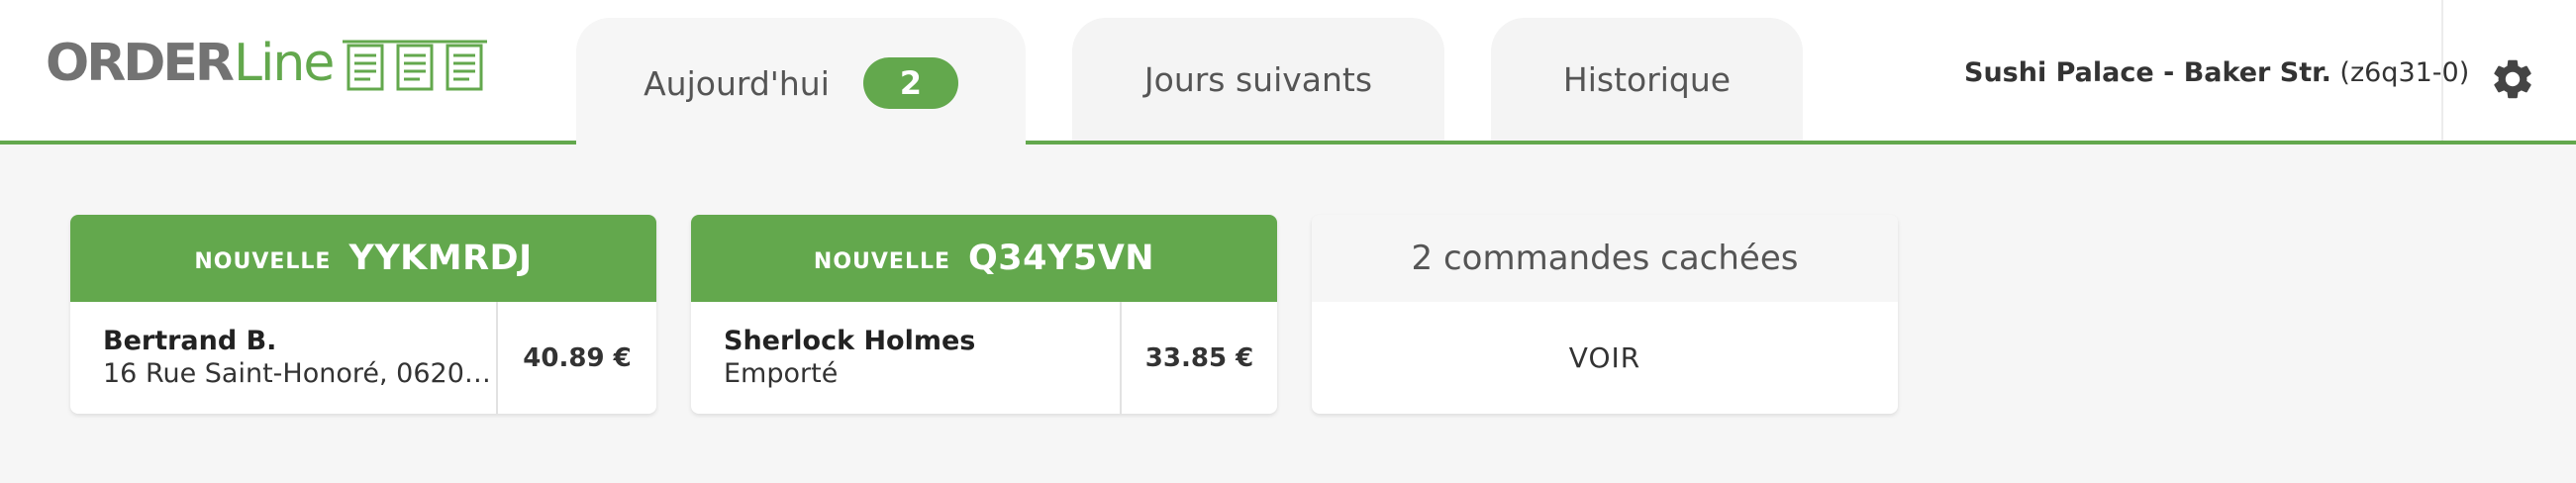 The height and width of the screenshot is (483, 2576). I want to click on order-card-header: NOUVELLE Q34Y5VN, so click(984, 258).